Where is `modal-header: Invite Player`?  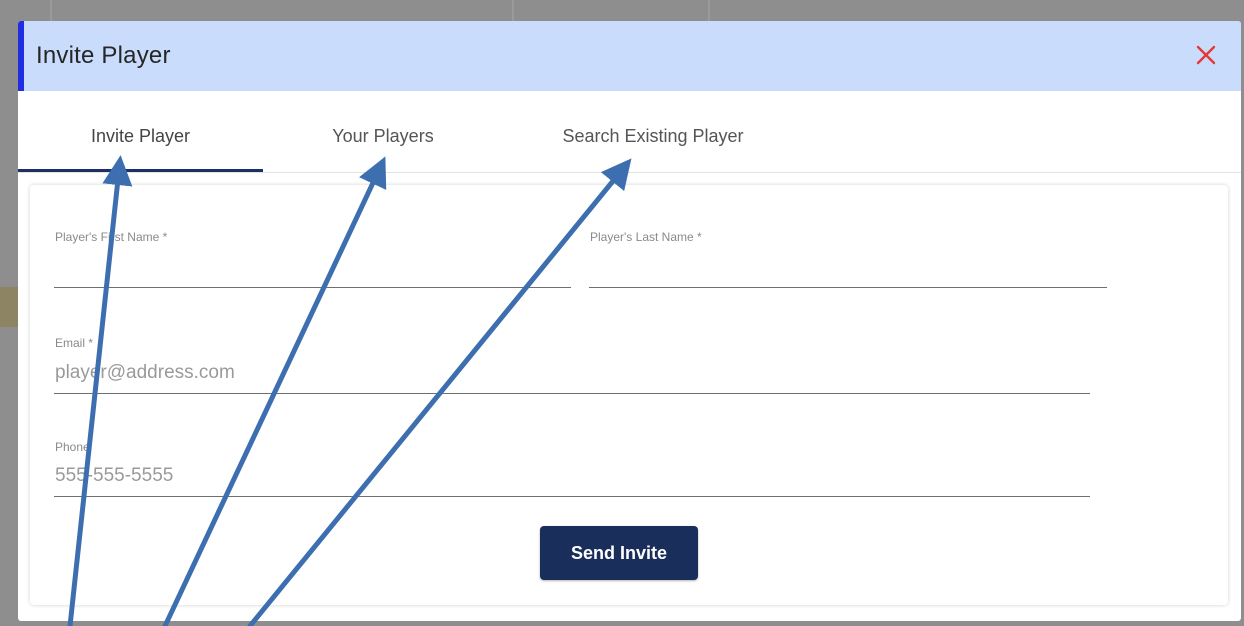 modal-header: Invite Player is located at coordinates (629, 56).